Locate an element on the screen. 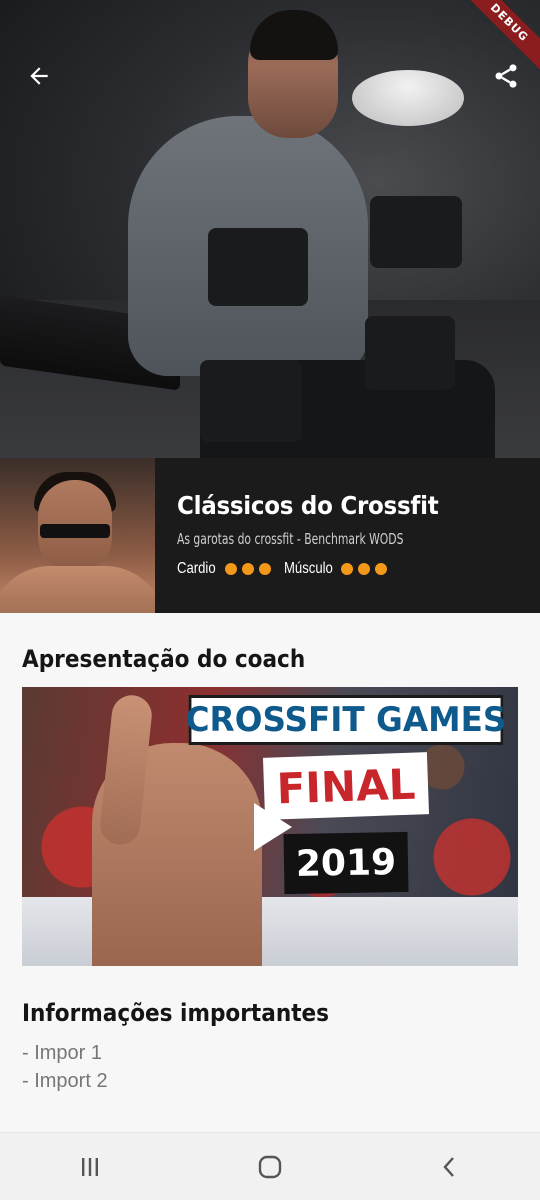 The width and height of the screenshot is (540, 1200). cardio-label: Cardio is located at coordinates (196, 568).